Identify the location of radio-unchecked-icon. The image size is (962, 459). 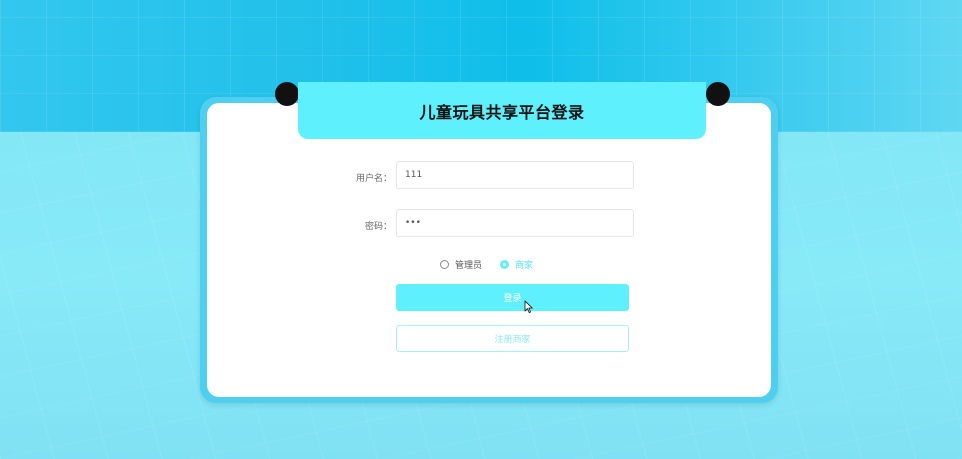
(444, 264).